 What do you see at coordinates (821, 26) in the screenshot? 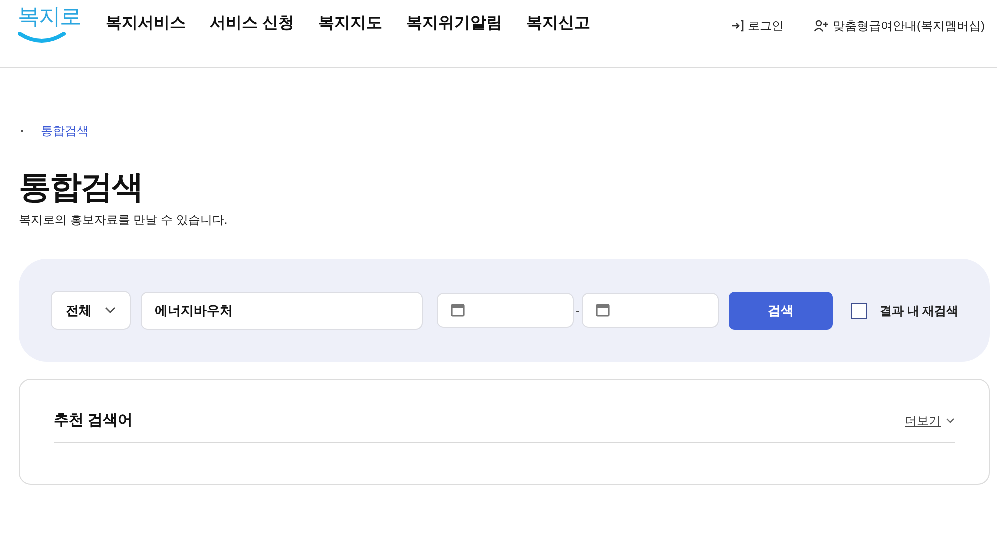
I see `add-user-icon` at bounding box center [821, 26].